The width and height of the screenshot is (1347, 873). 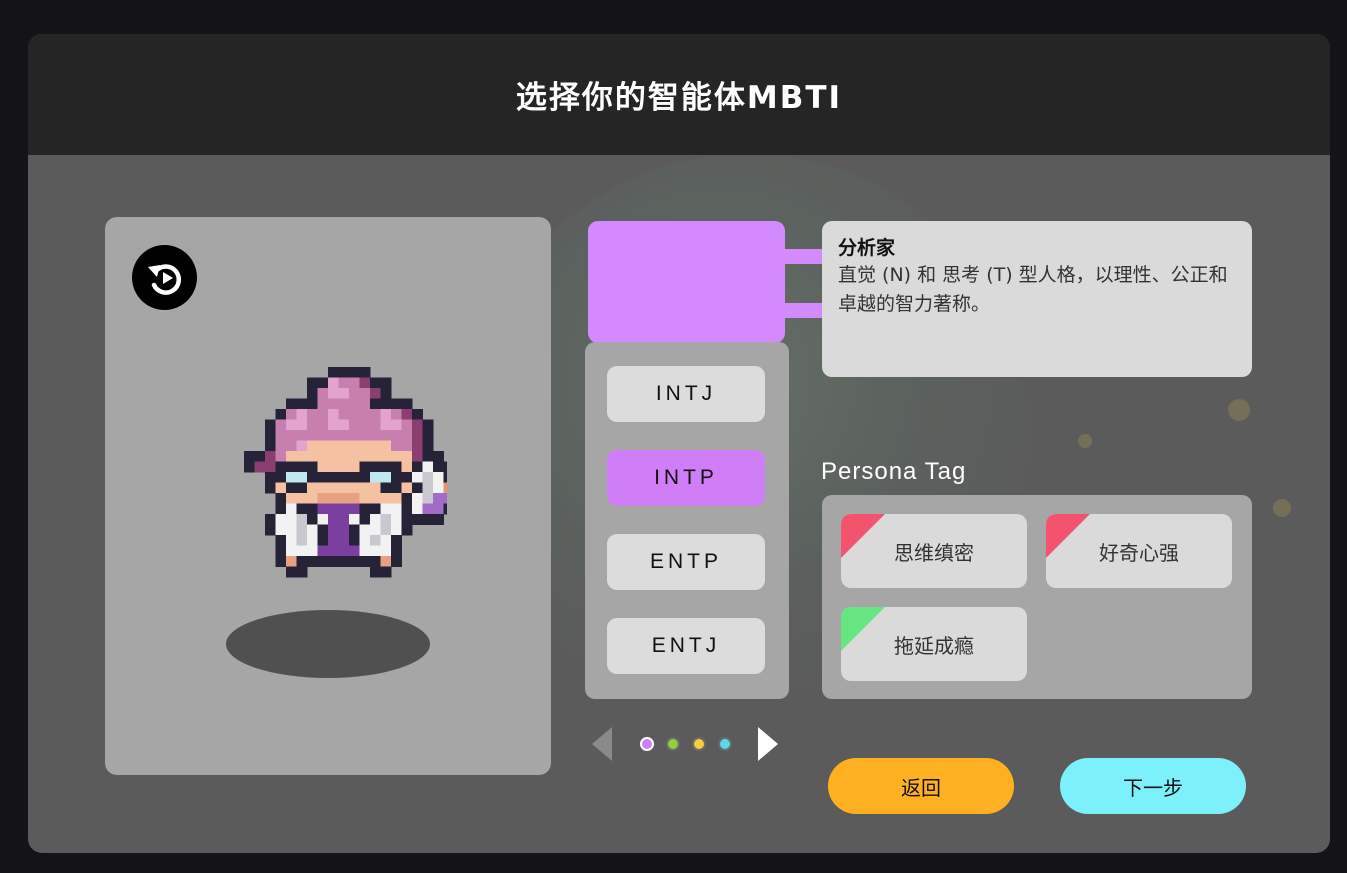 I want to click on mbti-type-list: INTJ INTP ENTP ENTJ, so click(x=687, y=520).